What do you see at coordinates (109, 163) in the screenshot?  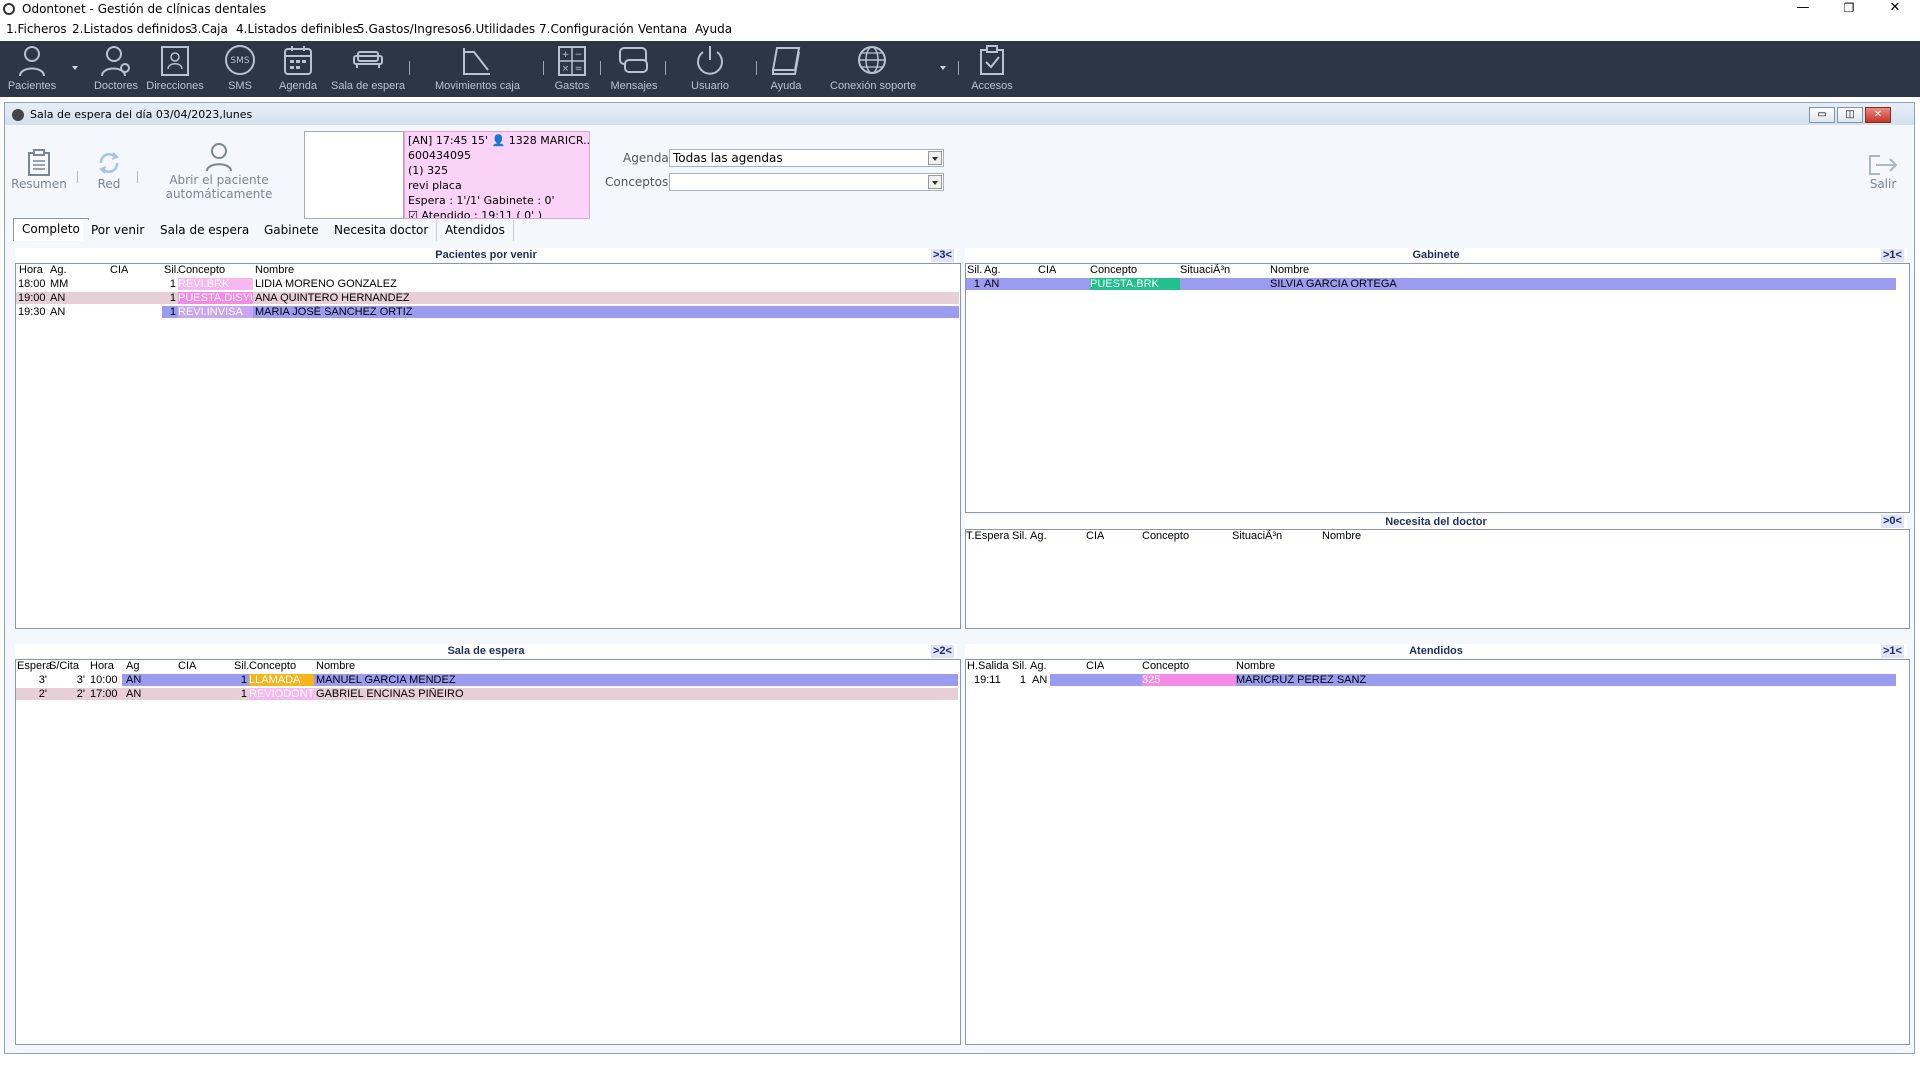 I see `refresh-icon` at bounding box center [109, 163].